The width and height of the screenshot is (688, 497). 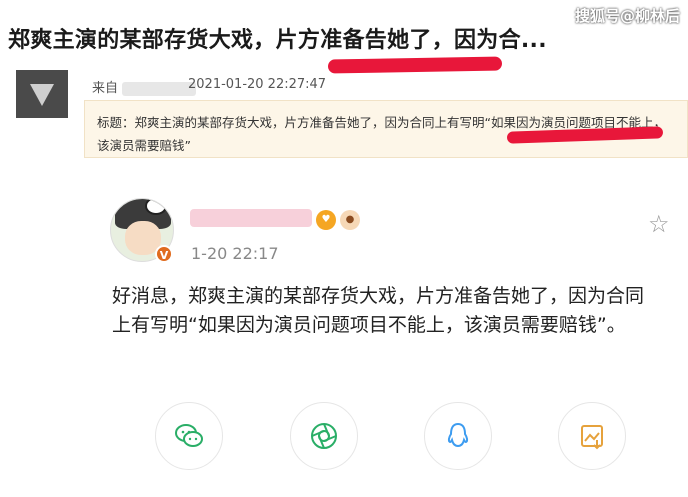 I want to click on post-timestamp: 1-20 22:17, so click(x=235, y=253).